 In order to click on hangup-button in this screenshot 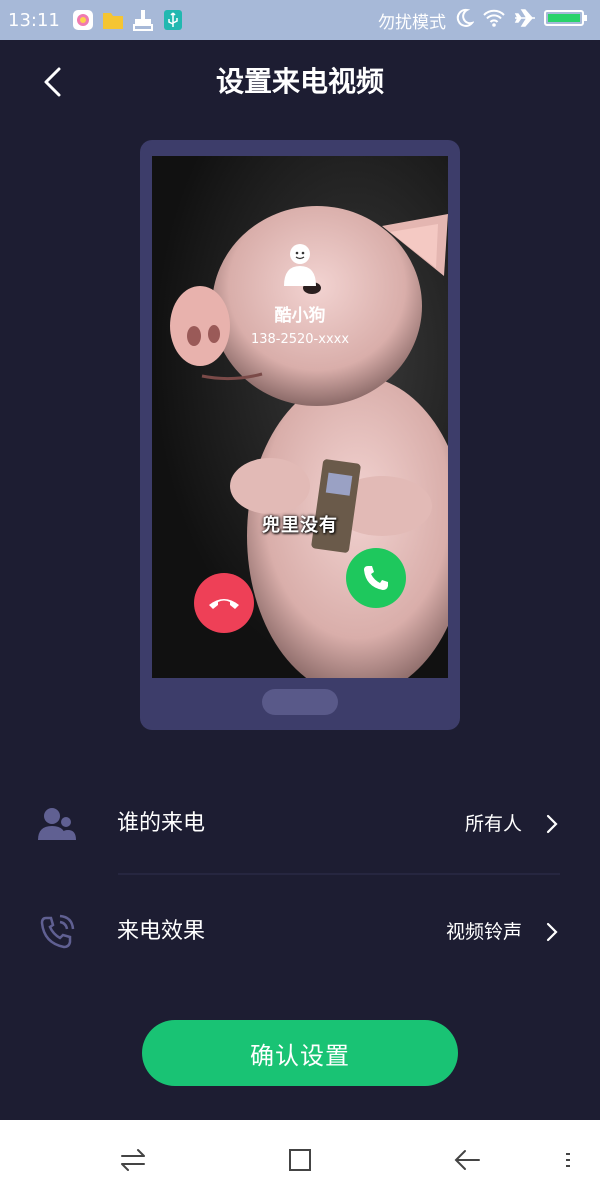, I will do `click(224, 603)`.